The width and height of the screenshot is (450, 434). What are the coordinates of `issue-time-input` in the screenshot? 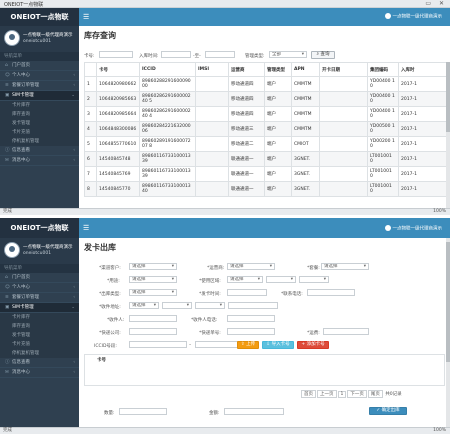 It's located at (247, 292).